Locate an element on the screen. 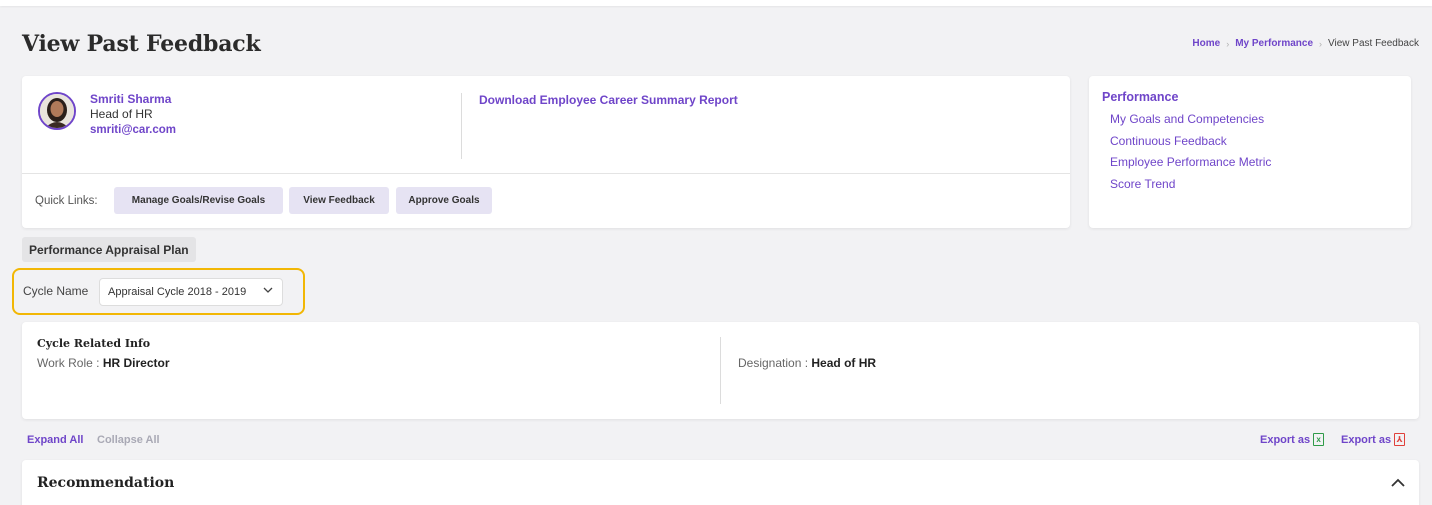 The height and width of the screenshot is (505, 1432). recommendation-panel: Recommendation is located at coordinates (720, 482).